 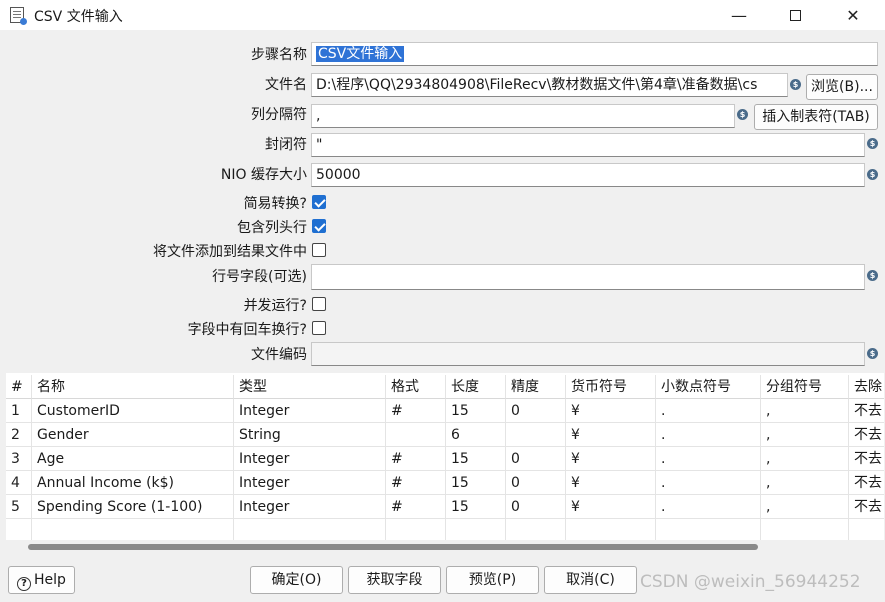 What do you see at coordinates (708, 387) in the screenshot?
I see `column-header-decimal: 小数点符号` at bounding box center [708, 387].